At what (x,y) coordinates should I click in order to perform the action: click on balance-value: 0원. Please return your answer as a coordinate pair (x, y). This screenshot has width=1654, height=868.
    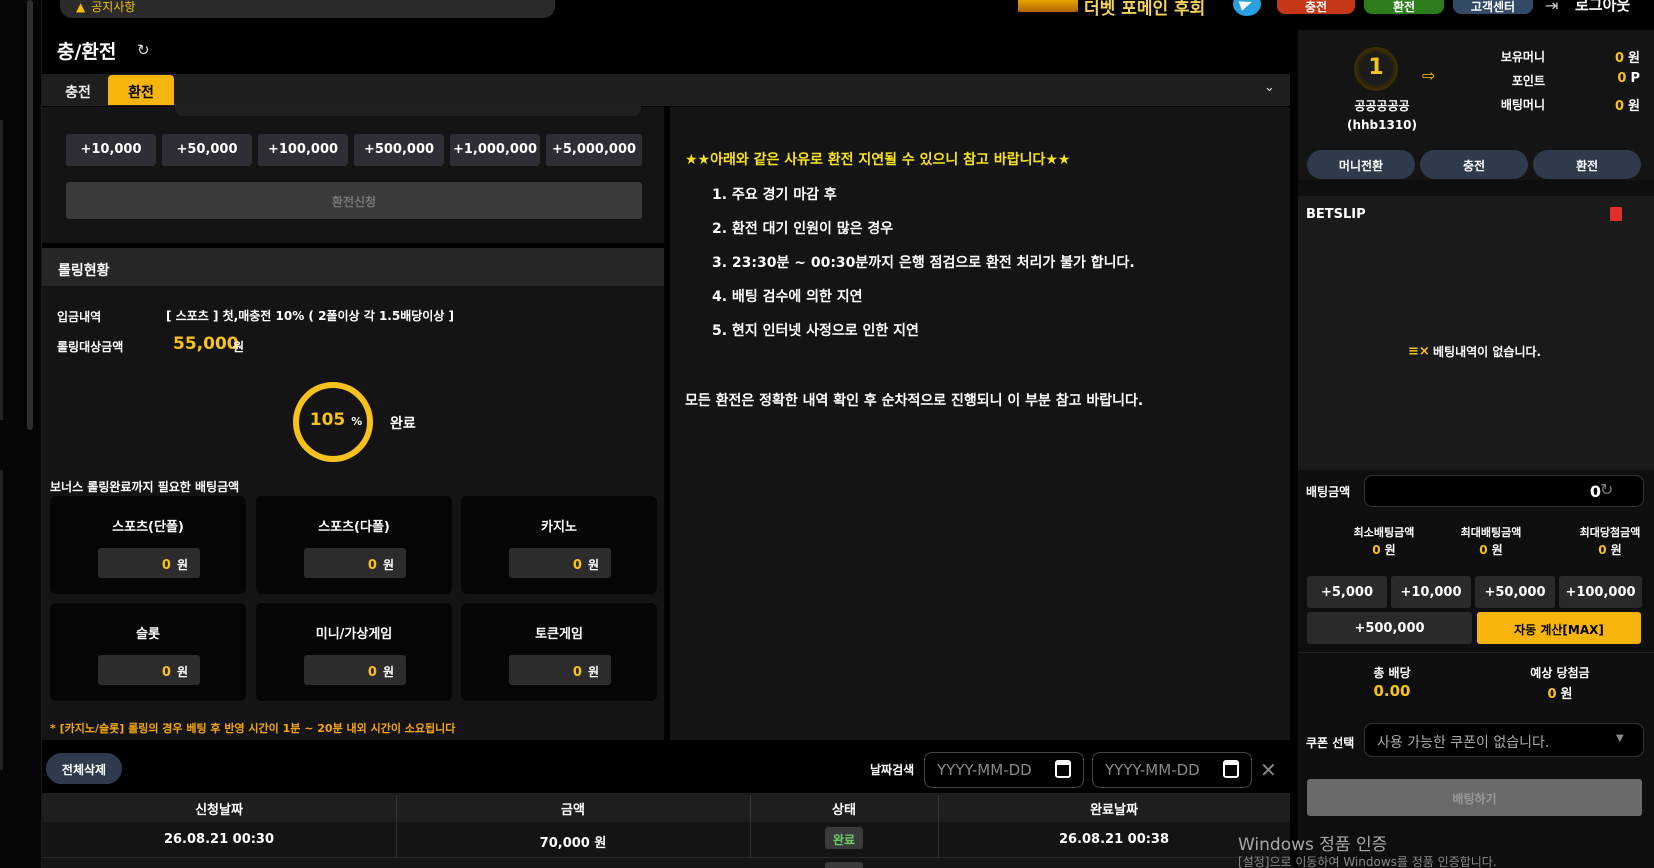
    Looking at the image, I should click on (1620, 56).